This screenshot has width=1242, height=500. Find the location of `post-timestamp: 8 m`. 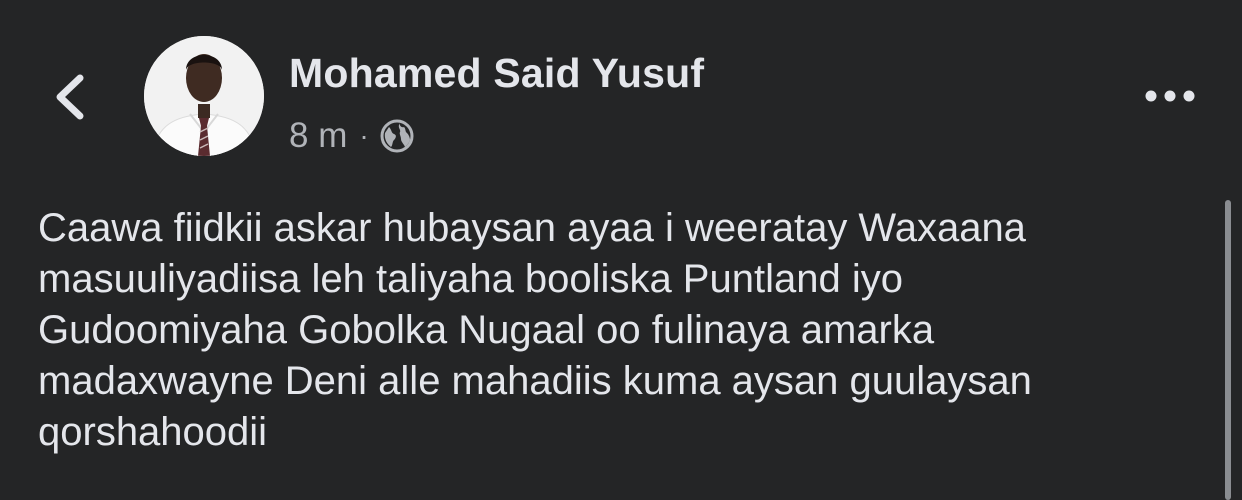

post-timestamp: 8 m is located at coordinates (318, 136).